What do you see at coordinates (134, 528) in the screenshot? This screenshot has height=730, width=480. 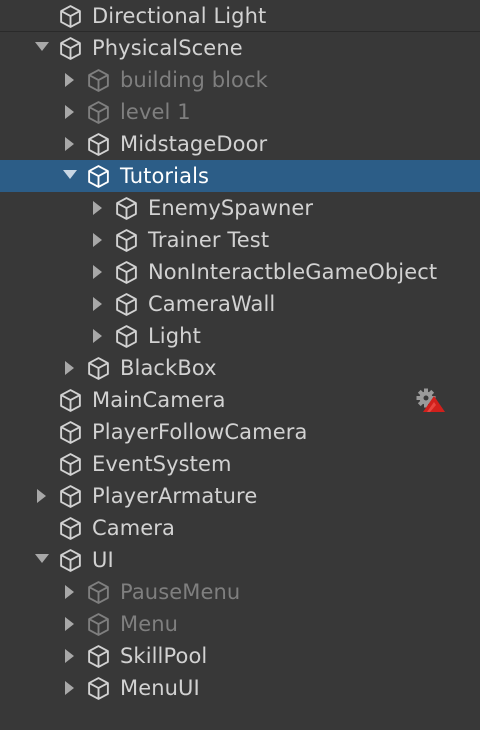 I see `hierarchy-item-label: Camera` at bounding box center [134, 528].